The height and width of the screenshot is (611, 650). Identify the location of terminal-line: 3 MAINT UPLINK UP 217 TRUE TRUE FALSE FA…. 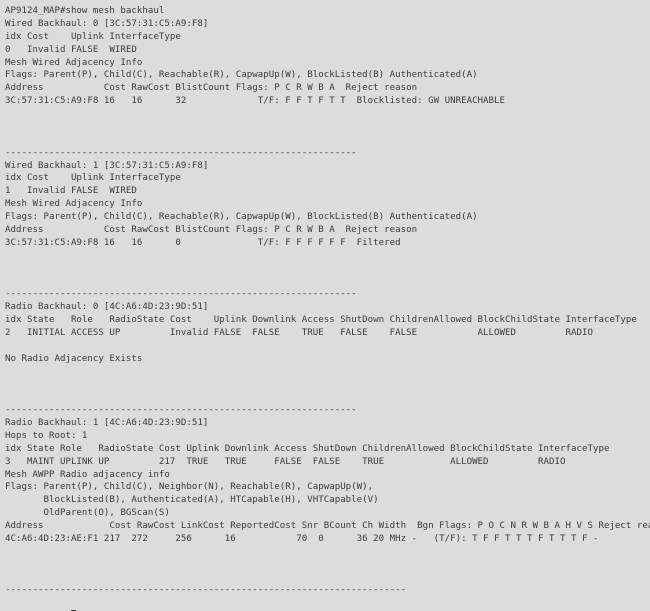
(285, 461).